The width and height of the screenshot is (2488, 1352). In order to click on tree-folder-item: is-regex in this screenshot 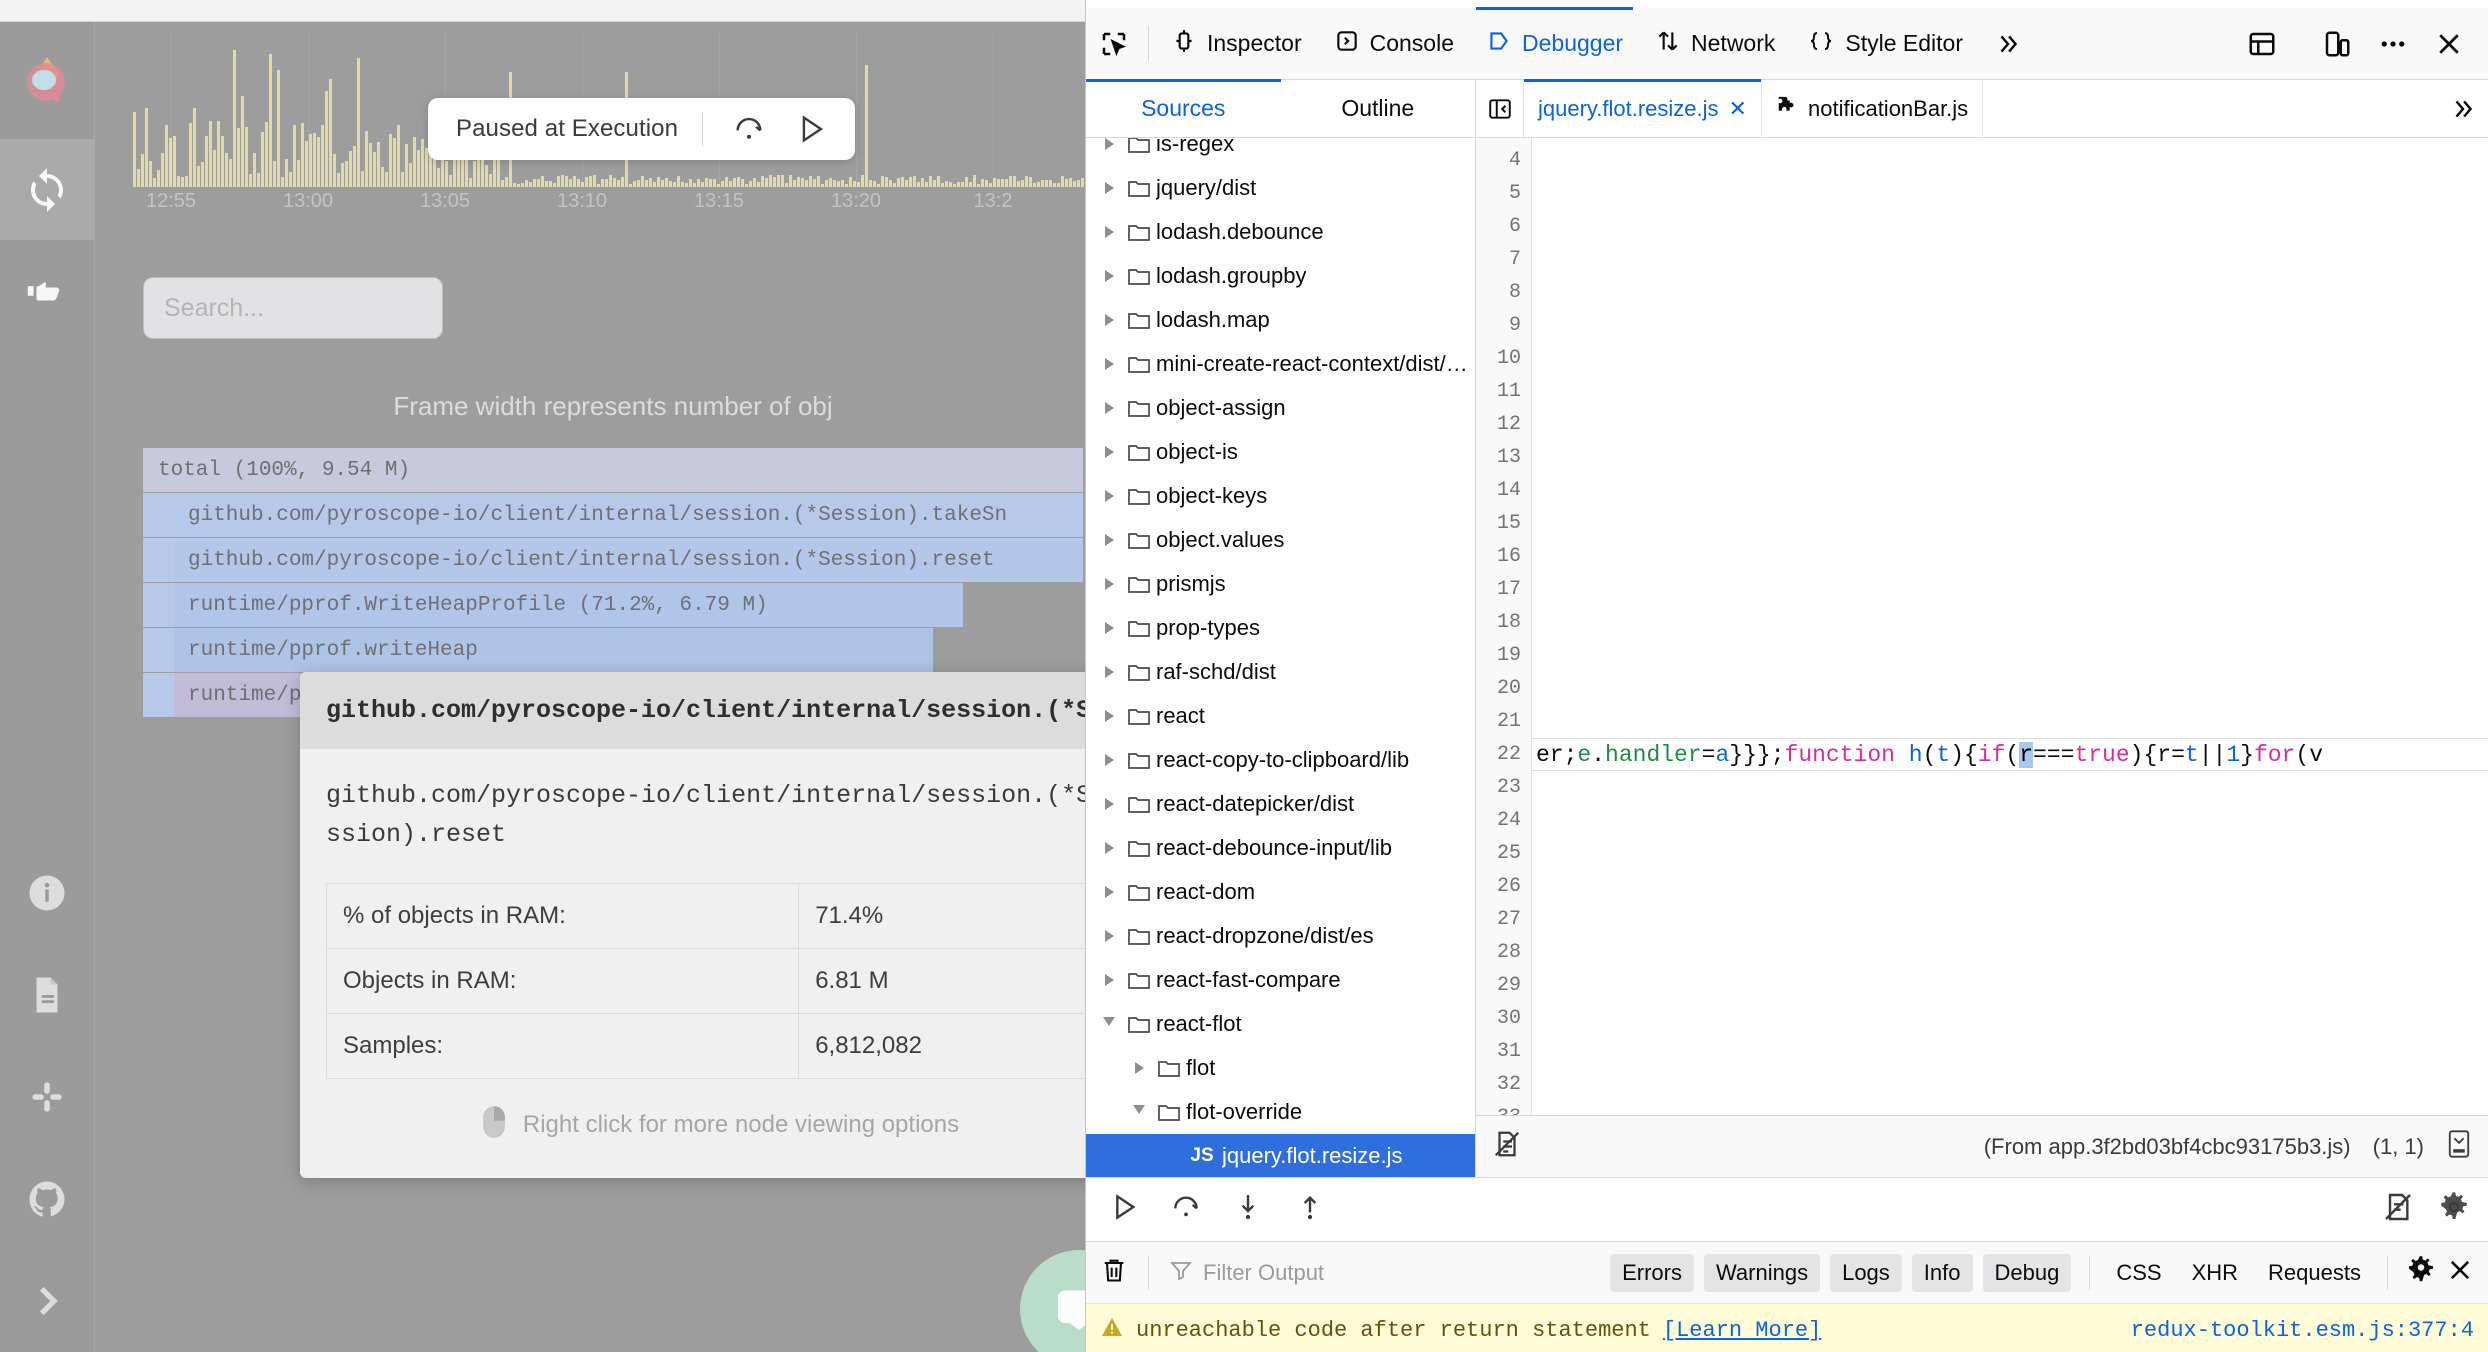, I will do `click(1280, 152)`.